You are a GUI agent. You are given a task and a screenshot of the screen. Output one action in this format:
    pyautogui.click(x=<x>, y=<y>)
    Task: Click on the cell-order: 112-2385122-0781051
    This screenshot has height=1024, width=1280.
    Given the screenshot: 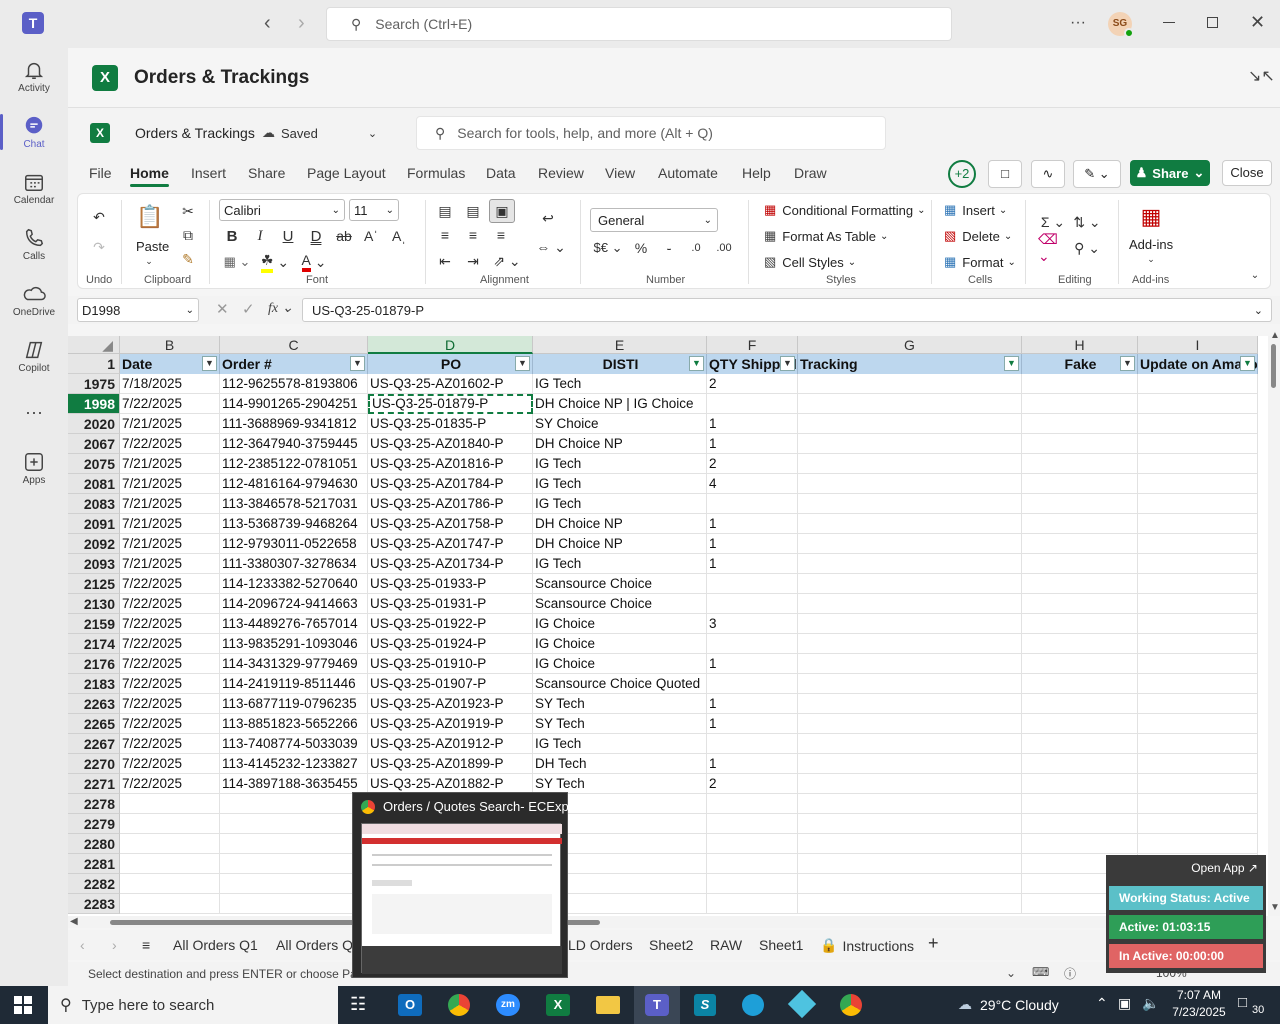 What is the action you would take?
    pyautogui.click(x=294, y=464)
    